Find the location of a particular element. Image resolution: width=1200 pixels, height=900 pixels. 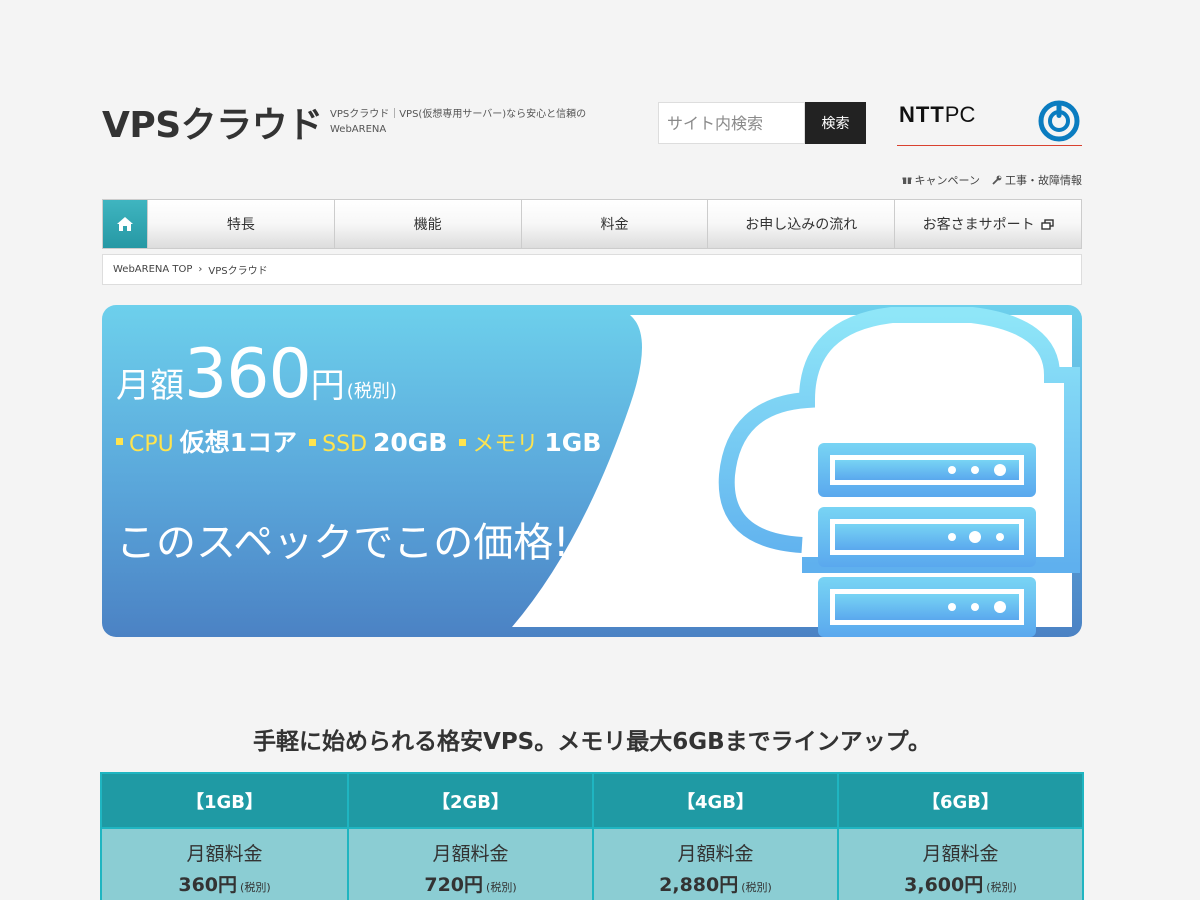

hero-catchphrase: このスペックでこの価格! is located at coordinates (343, 543).